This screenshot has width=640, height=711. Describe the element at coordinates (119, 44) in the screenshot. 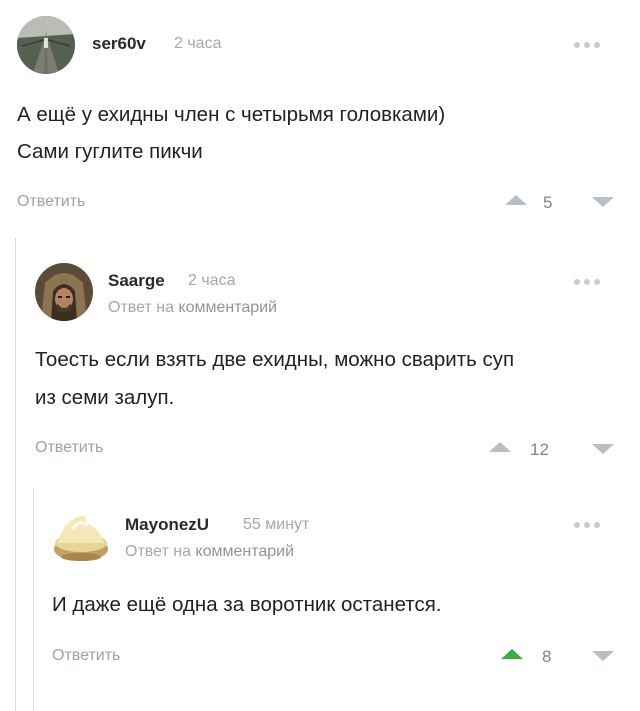

I see `username: ser60v` at that location.